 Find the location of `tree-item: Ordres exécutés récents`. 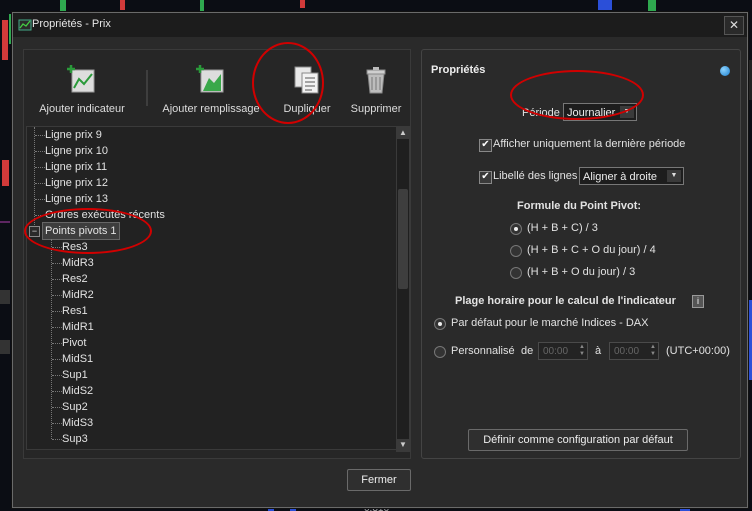

tree-item: Ordres exécutés récents is located at coordinates (105, 215).